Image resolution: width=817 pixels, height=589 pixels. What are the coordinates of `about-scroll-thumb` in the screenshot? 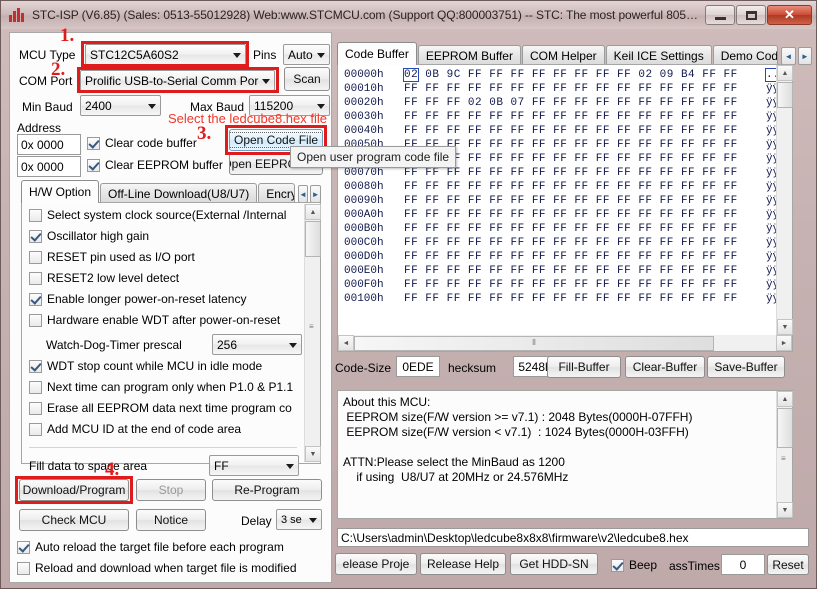 It's located at (785, 428).